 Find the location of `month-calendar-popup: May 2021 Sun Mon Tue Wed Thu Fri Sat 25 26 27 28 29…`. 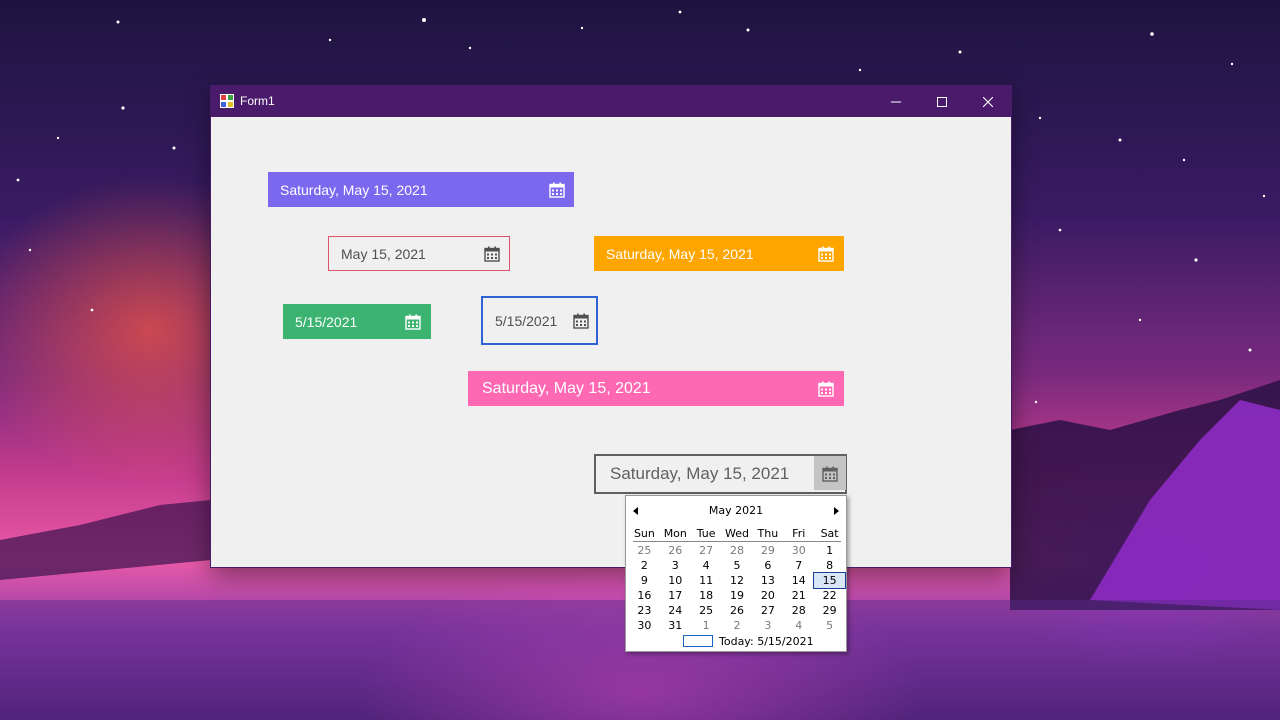

month-calendar-popup: May 2021 Sun Mon Tue Wed Thu Fri Sat 25 26 27 28 29… is located at coordinates (736, 573).